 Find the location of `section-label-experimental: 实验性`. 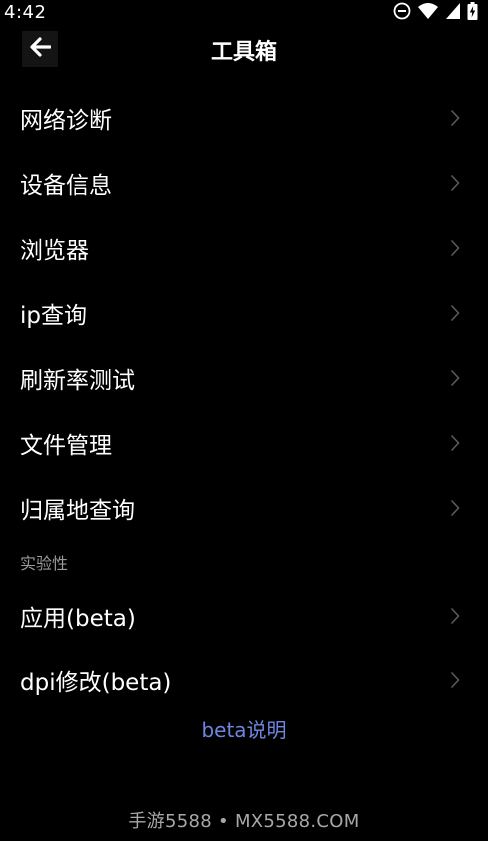

section-label-experimental: 实验性 is located at coordinates (44, 563).